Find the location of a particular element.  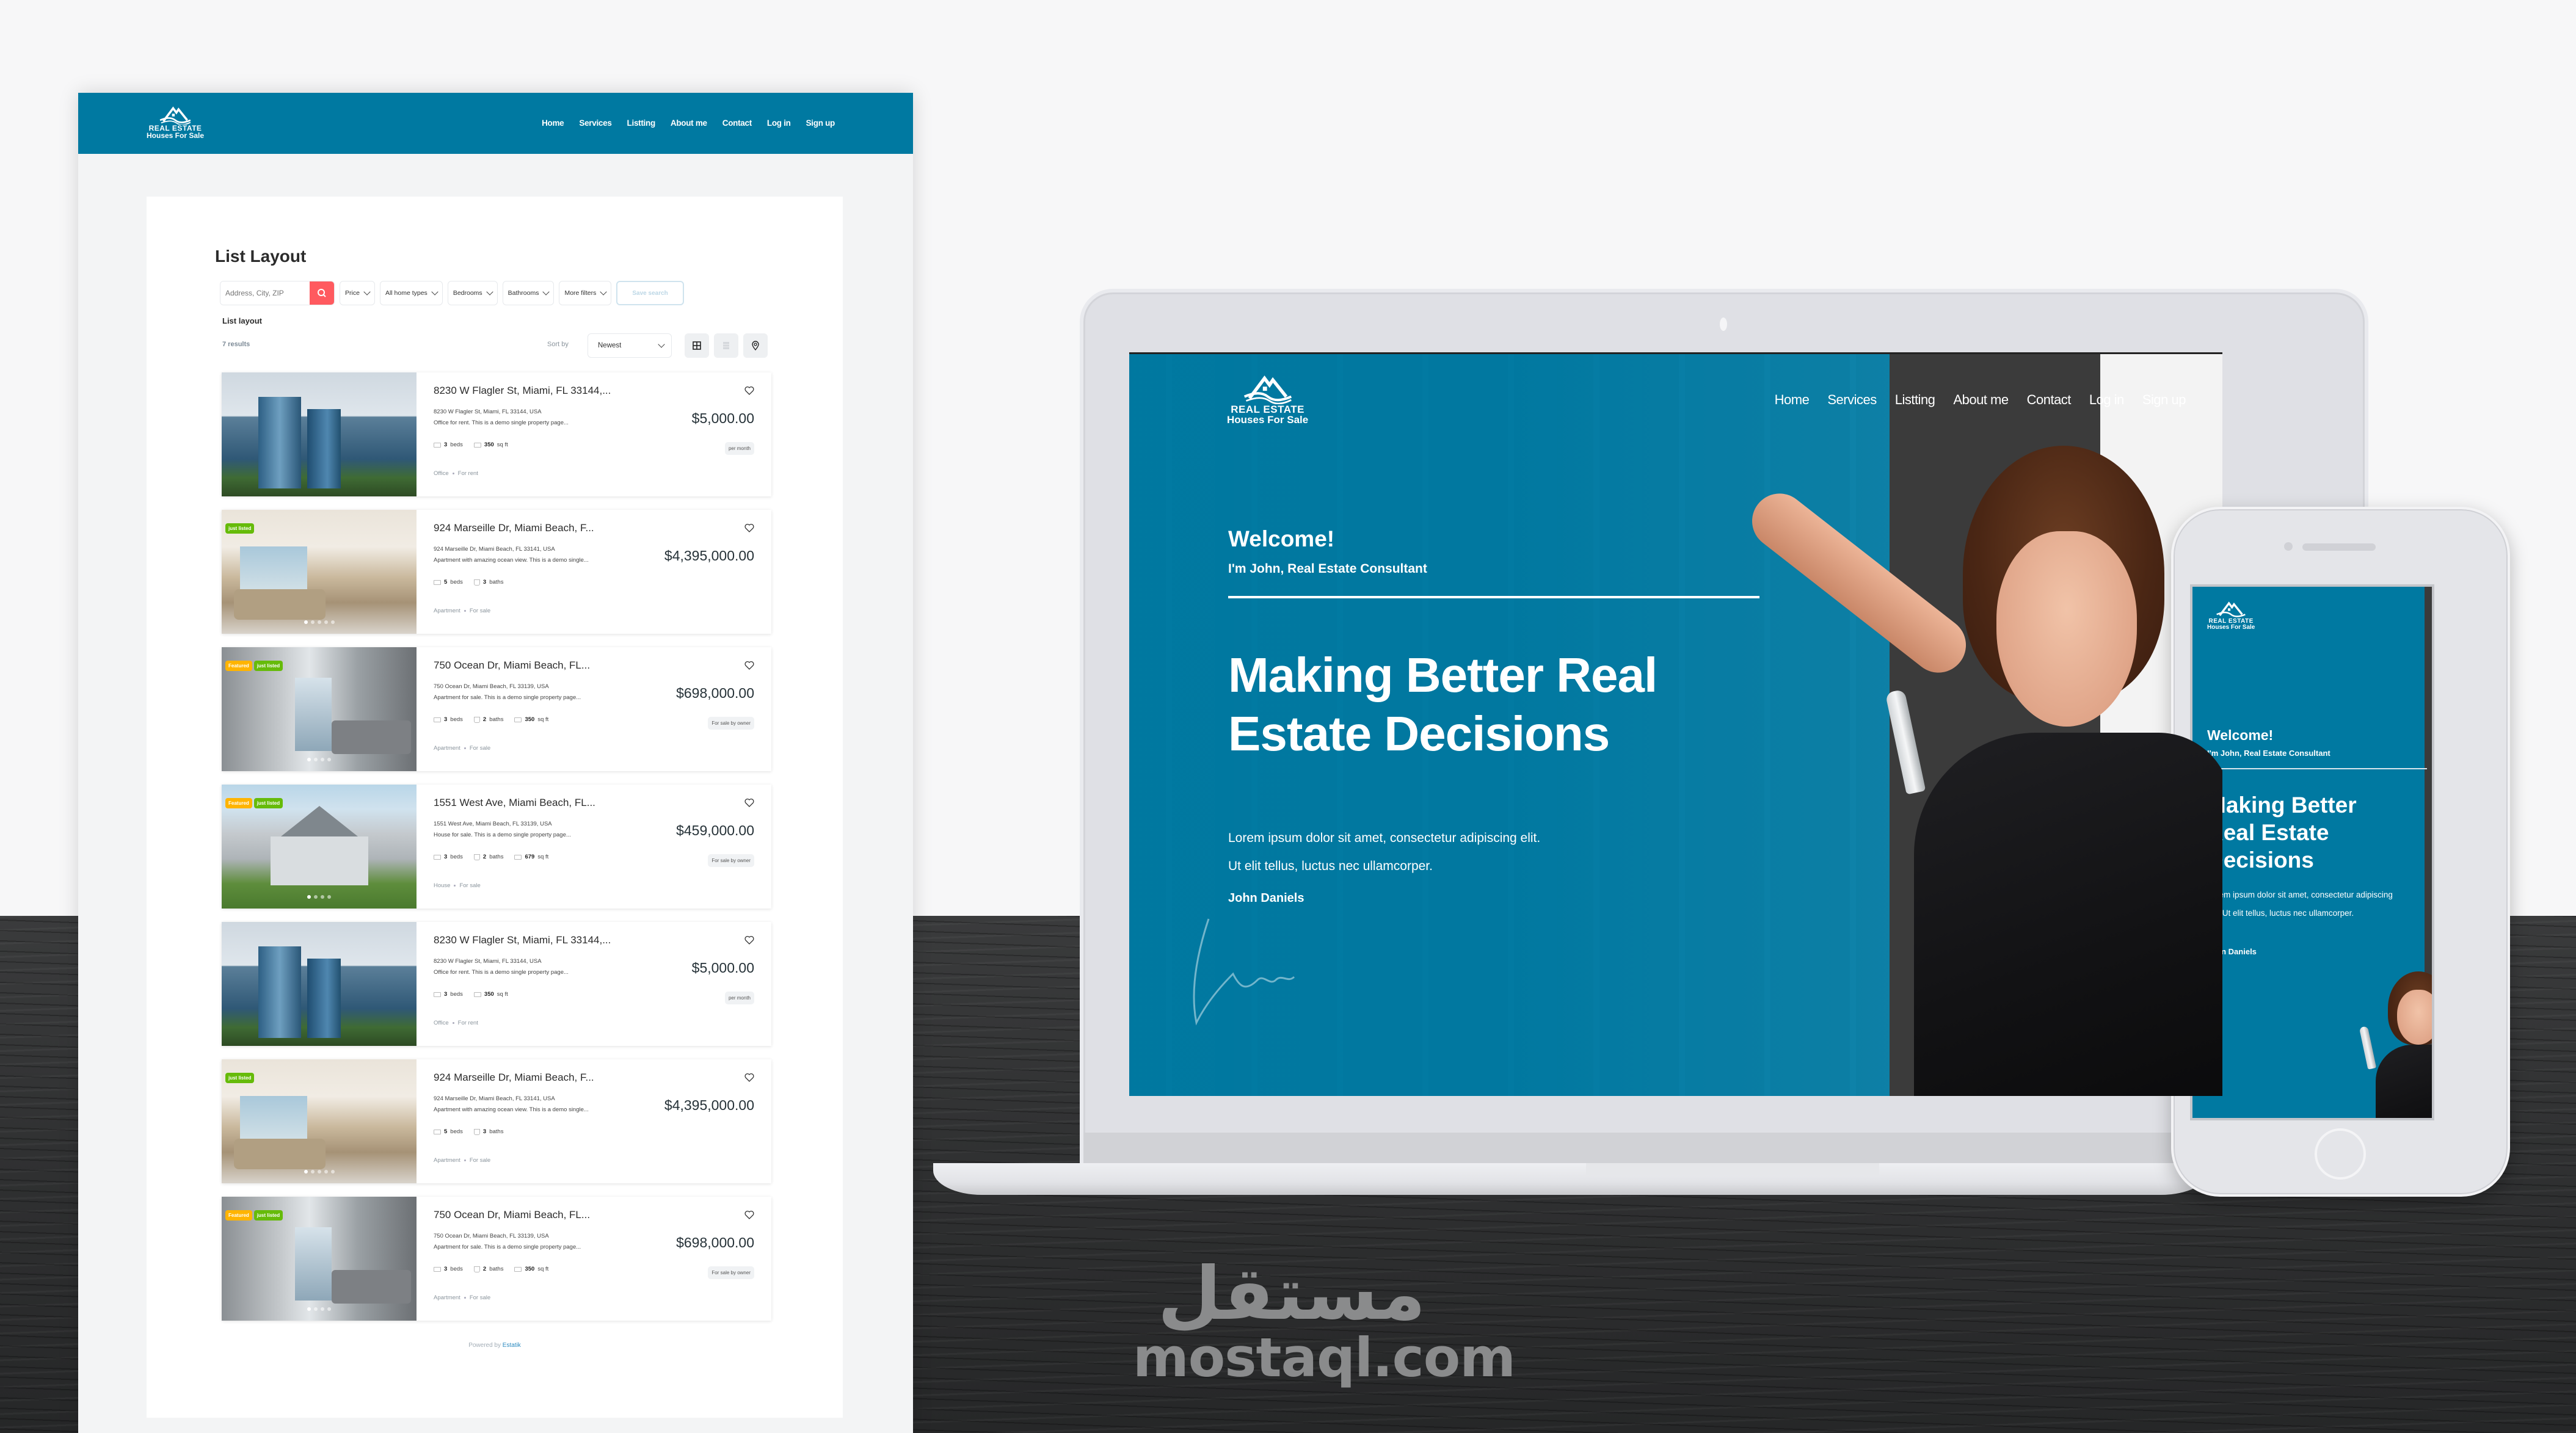

sort-dropdown: Newest is located at coordinates (630, 345).